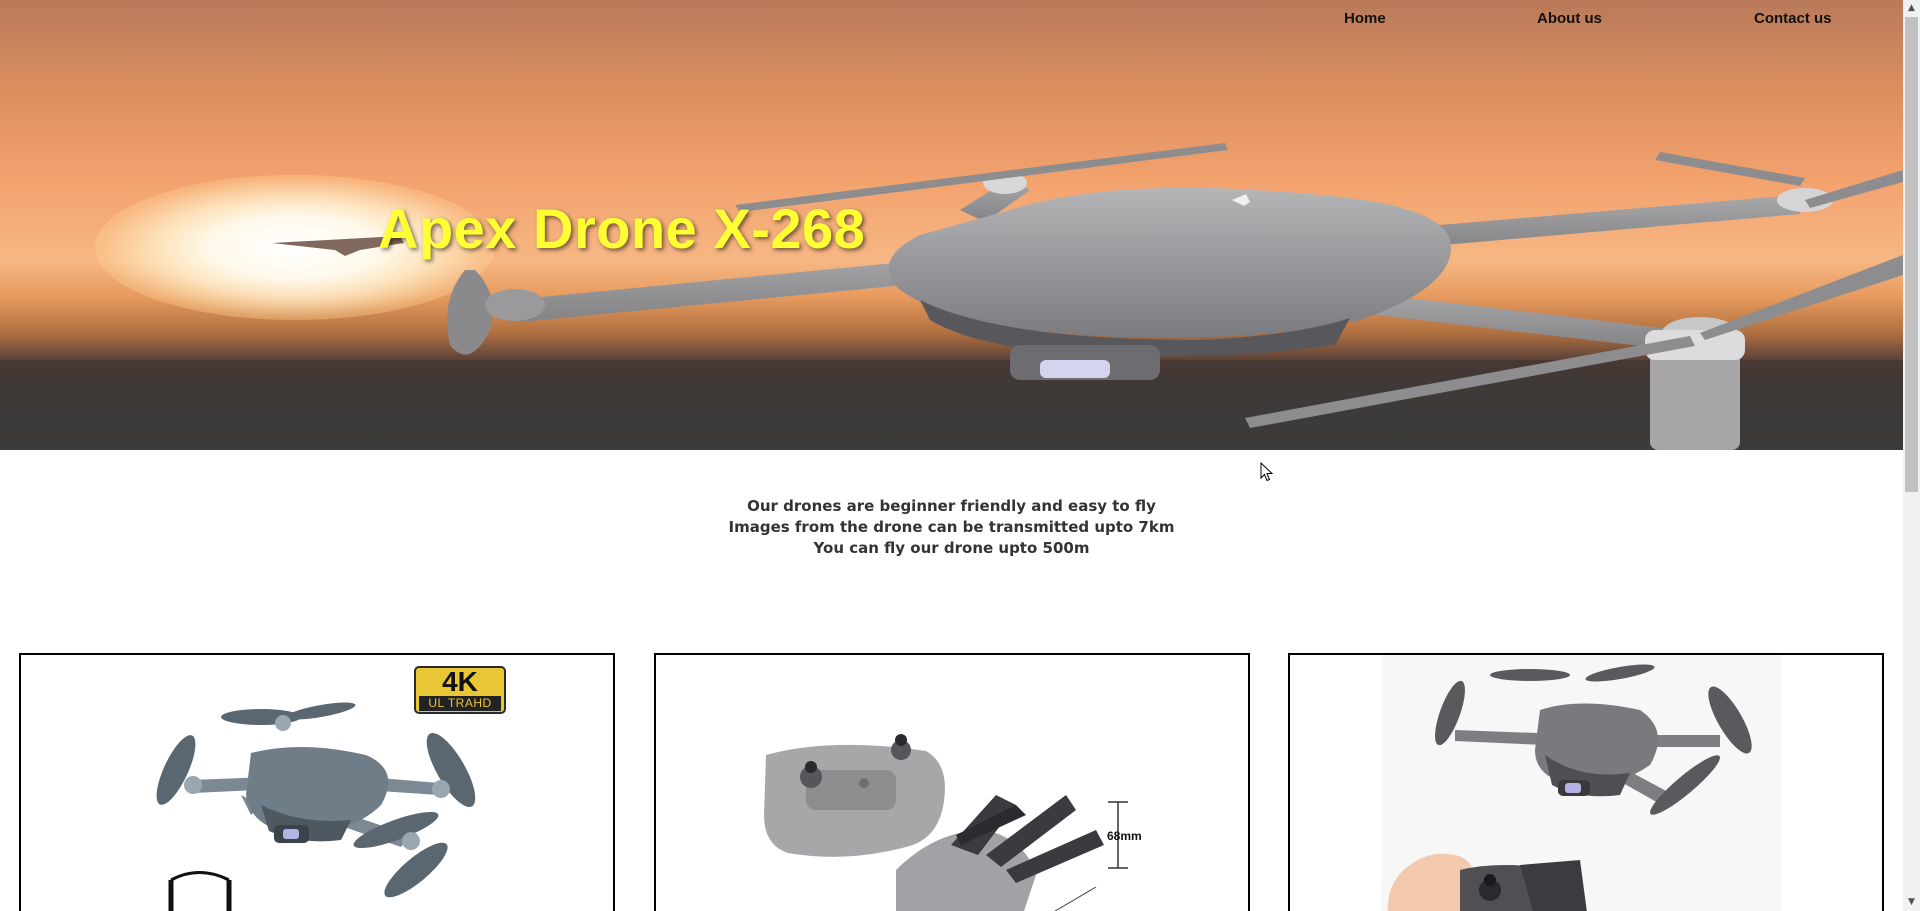 This screenshot has height=911, width=1920. Describe the element at coordinates (1911, 254) in the screenshot. I see `scroll-thumb` at that location.